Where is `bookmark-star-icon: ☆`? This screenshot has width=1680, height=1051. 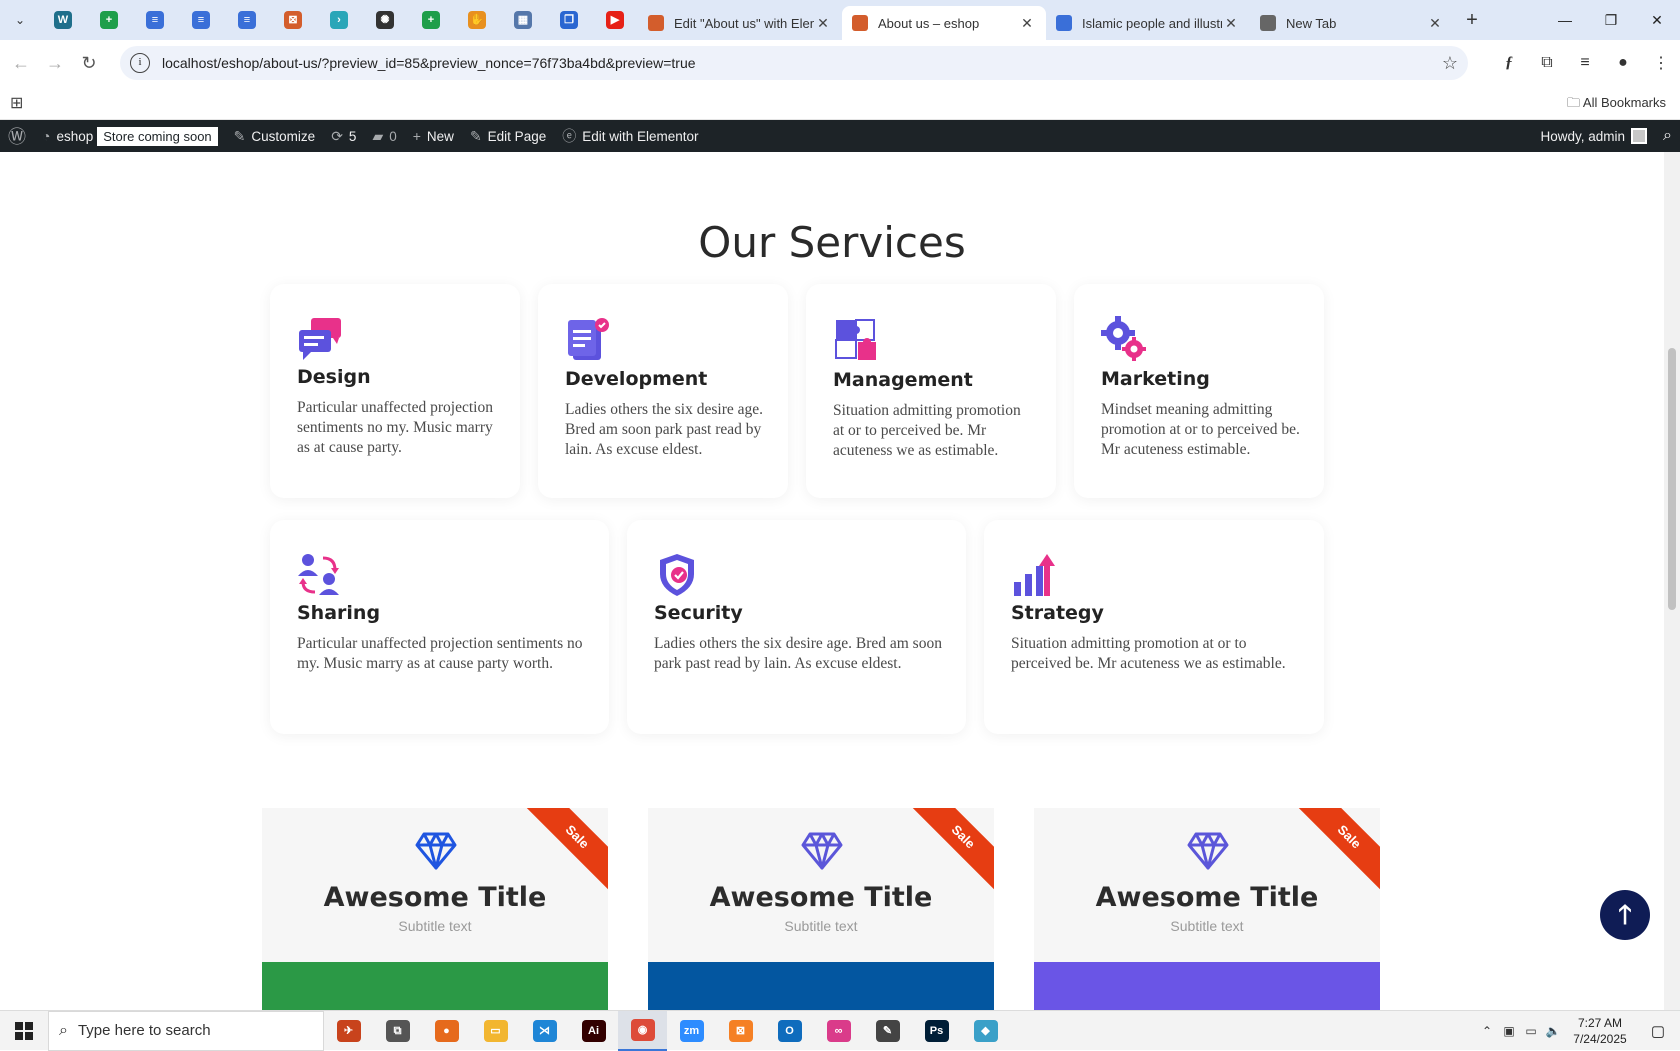 bookmark-star-icon: ☆ is located at coordinates (1450, 63).